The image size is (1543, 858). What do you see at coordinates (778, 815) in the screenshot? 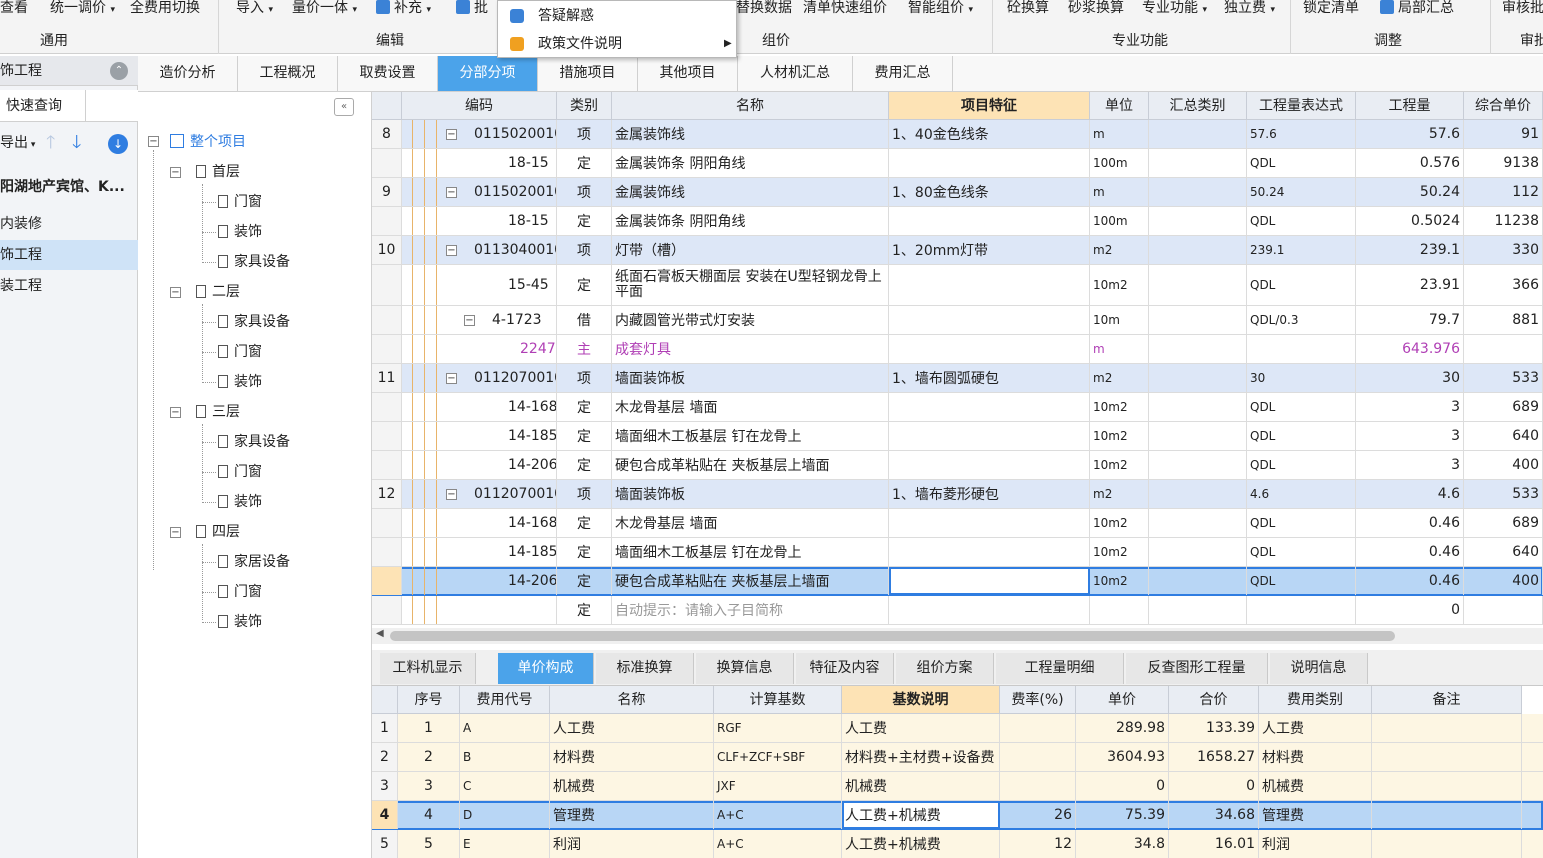
I see `calc-base-cell: A+C` at bounding box center [778, 815].